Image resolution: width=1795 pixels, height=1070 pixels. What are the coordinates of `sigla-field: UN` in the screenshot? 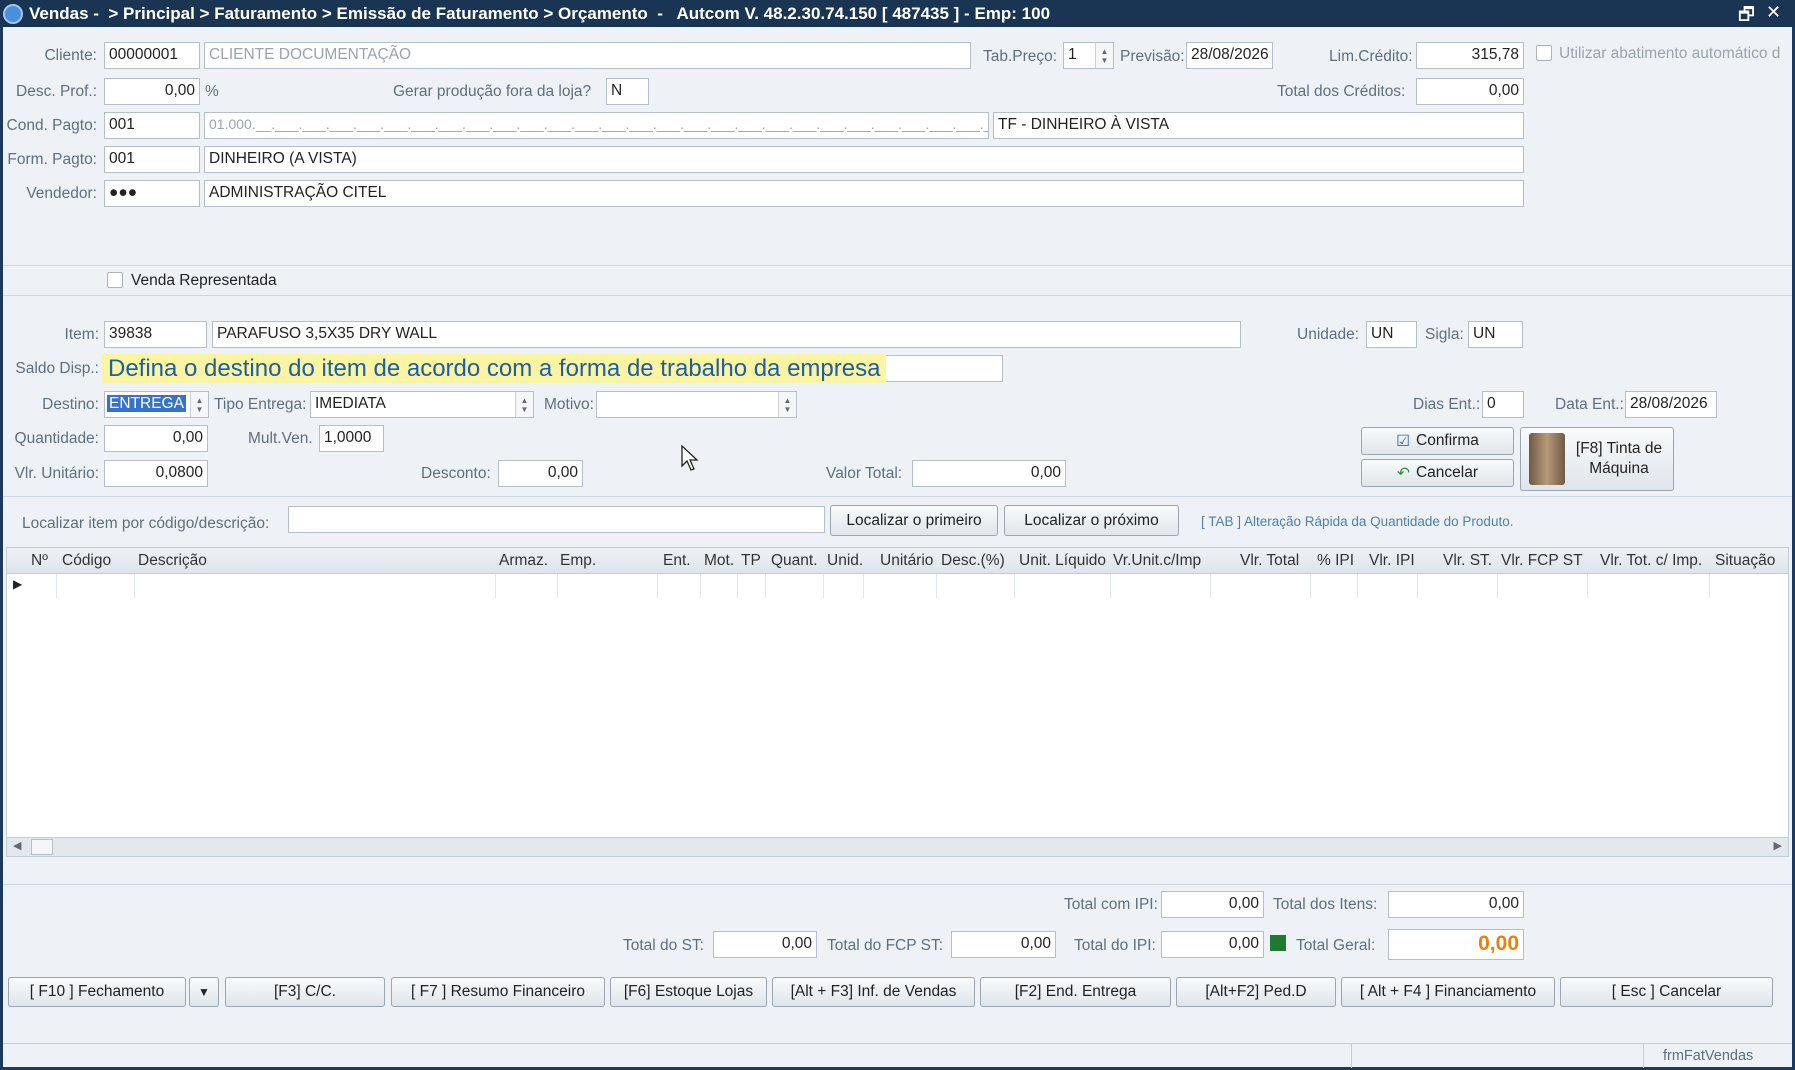 It's located at (1495, 334).